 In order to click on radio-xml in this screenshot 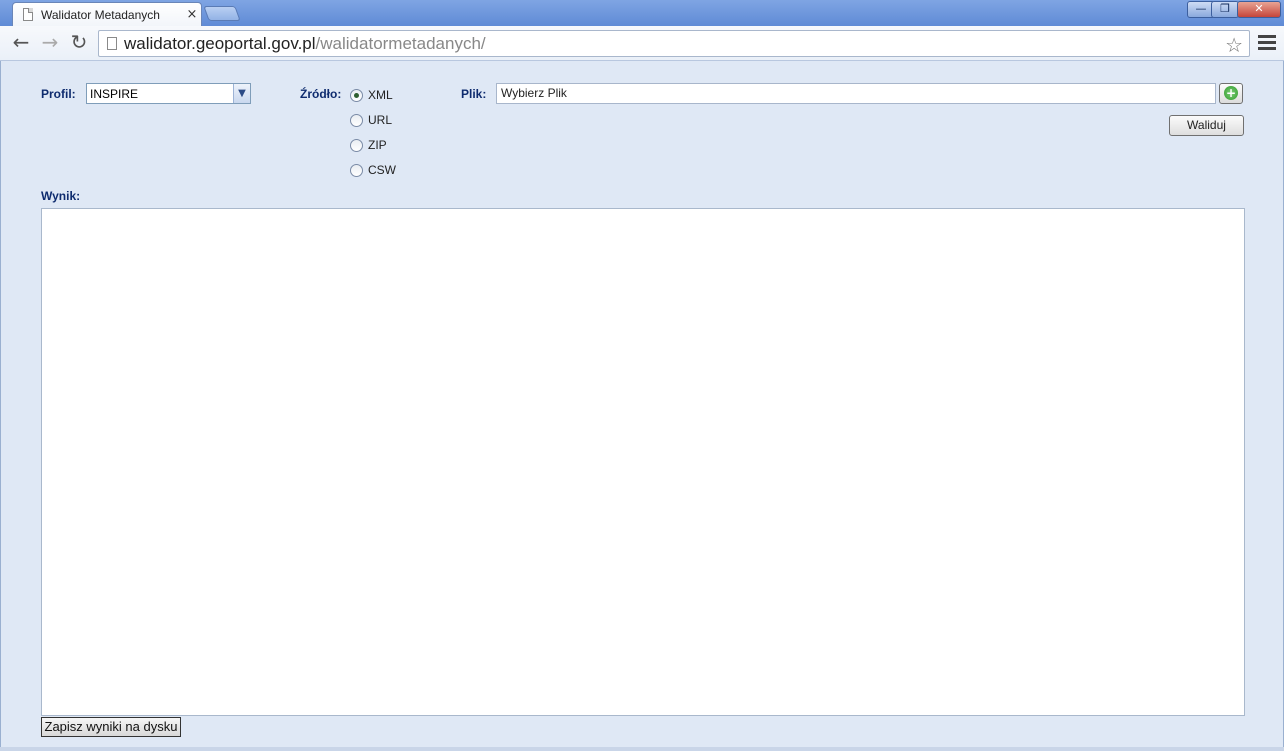, I will do `click(356, 95)`.